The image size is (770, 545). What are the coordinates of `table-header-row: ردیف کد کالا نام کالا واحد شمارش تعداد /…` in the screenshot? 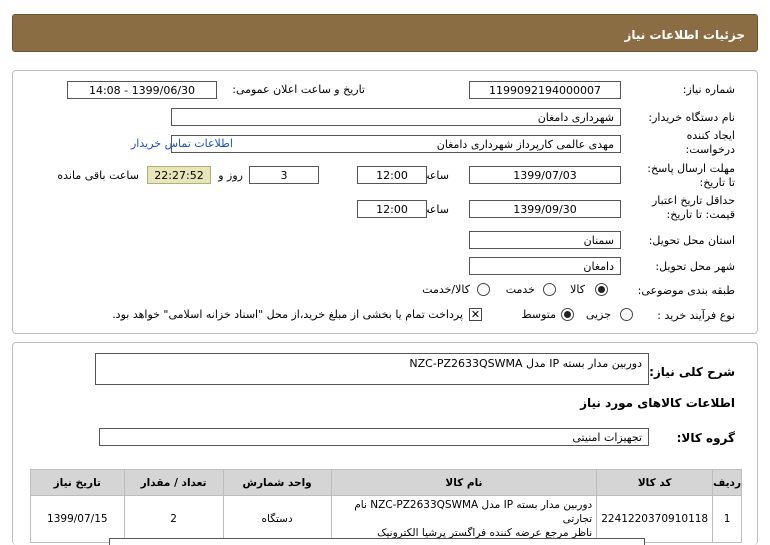 It's located at (386, 482).